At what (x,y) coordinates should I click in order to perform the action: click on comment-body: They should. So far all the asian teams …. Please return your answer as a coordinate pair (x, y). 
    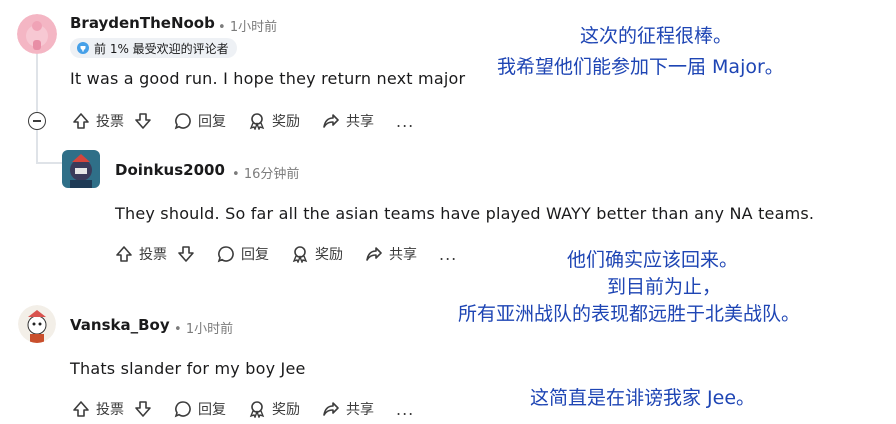
    Looking at the image, I should click on (465, 213).